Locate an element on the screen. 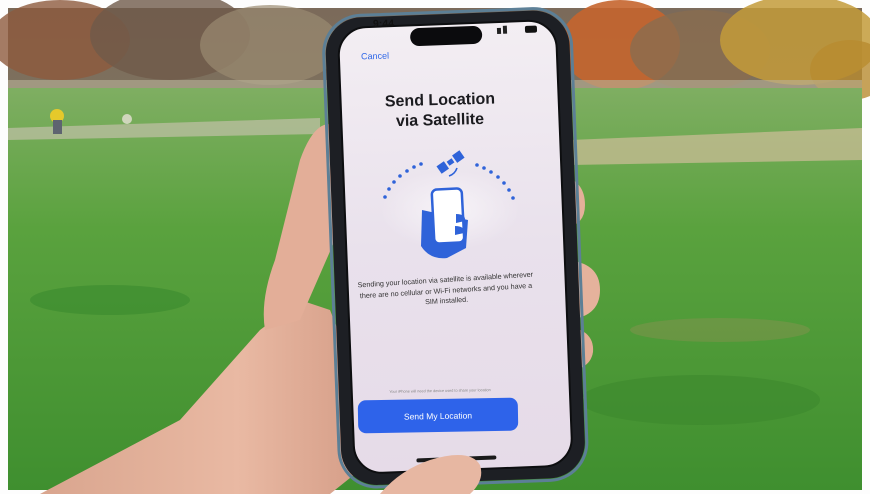 The height and width of the screenshot is (499, 870). screen-title-line1: Send Location is located at coordinates (440, 100).